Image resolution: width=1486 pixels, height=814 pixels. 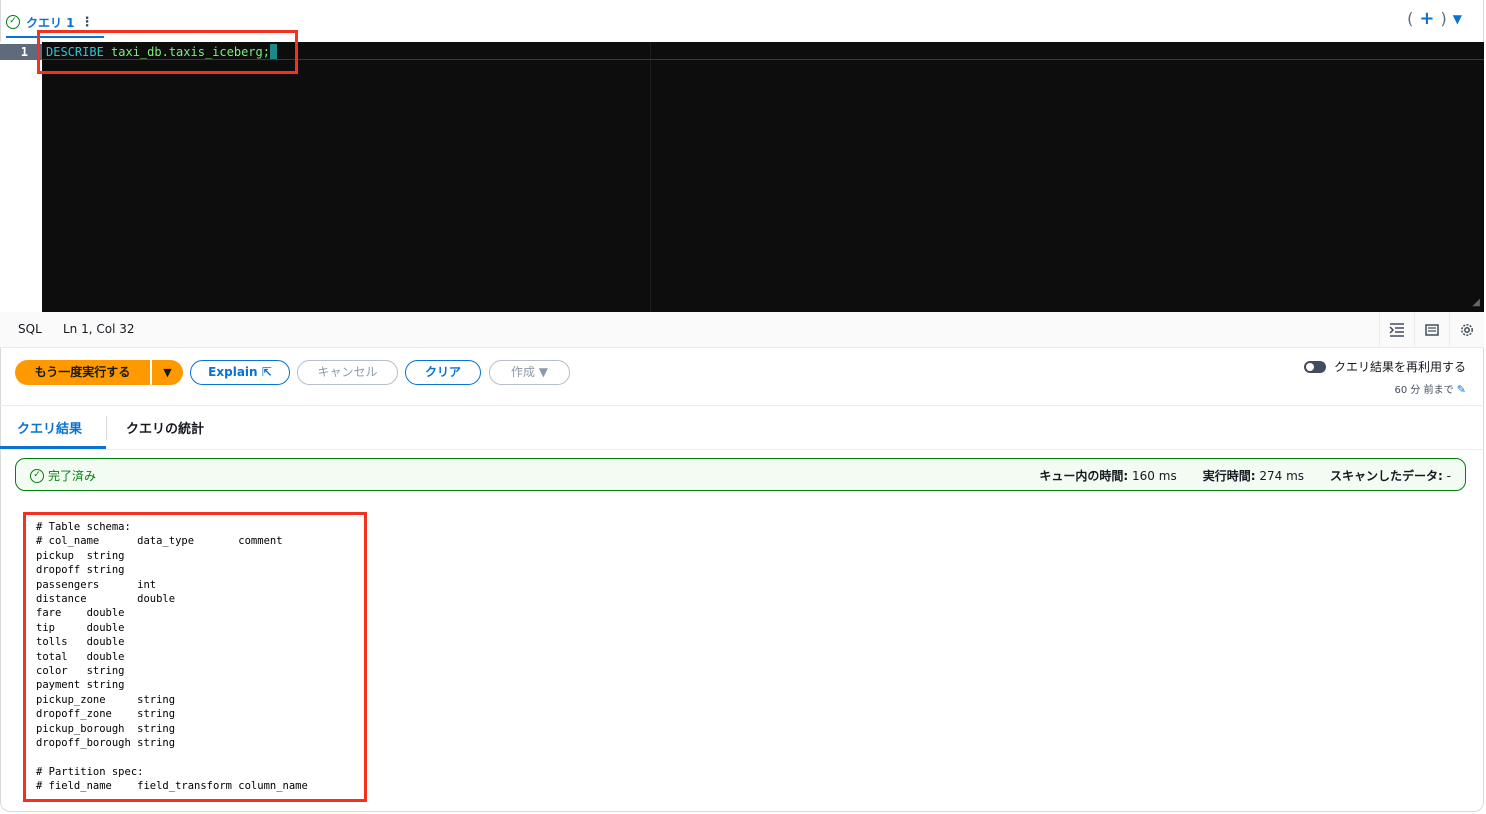 I want to click on caret-down-icon: ▼, so click(x=543, y=372).